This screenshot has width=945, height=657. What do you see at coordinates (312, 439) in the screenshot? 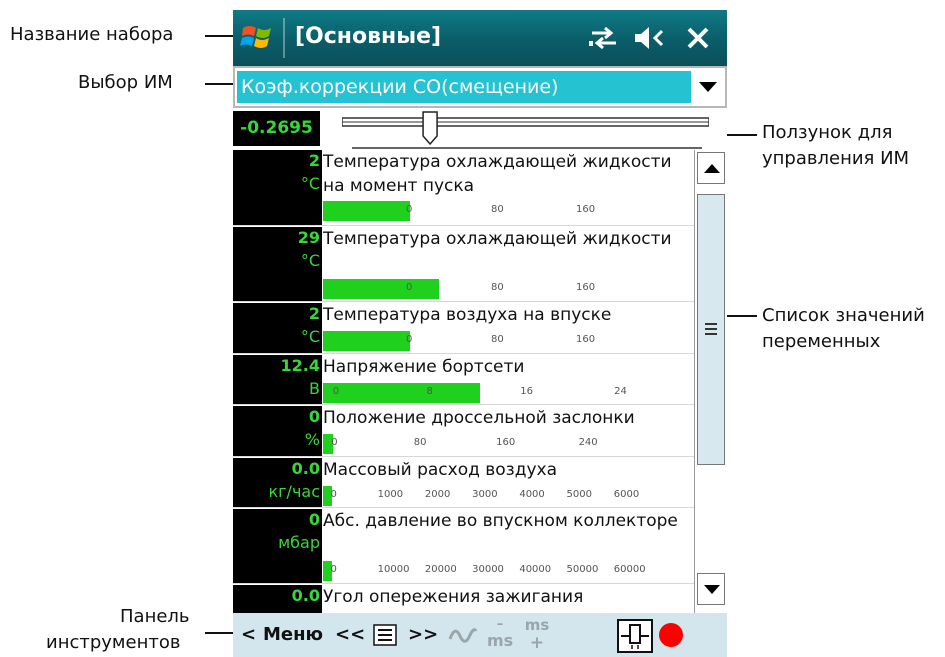
I see `parameter-unit: %` at bounding box center [312, 439].